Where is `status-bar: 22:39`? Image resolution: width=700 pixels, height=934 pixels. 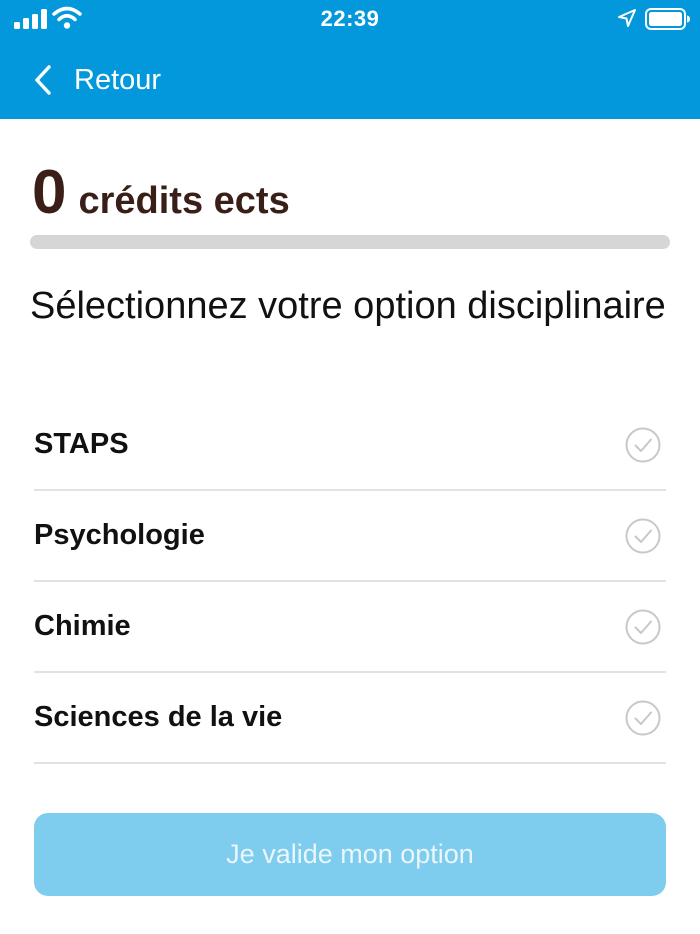
status-bar: 22:39 is located at coordinates (350, 20).